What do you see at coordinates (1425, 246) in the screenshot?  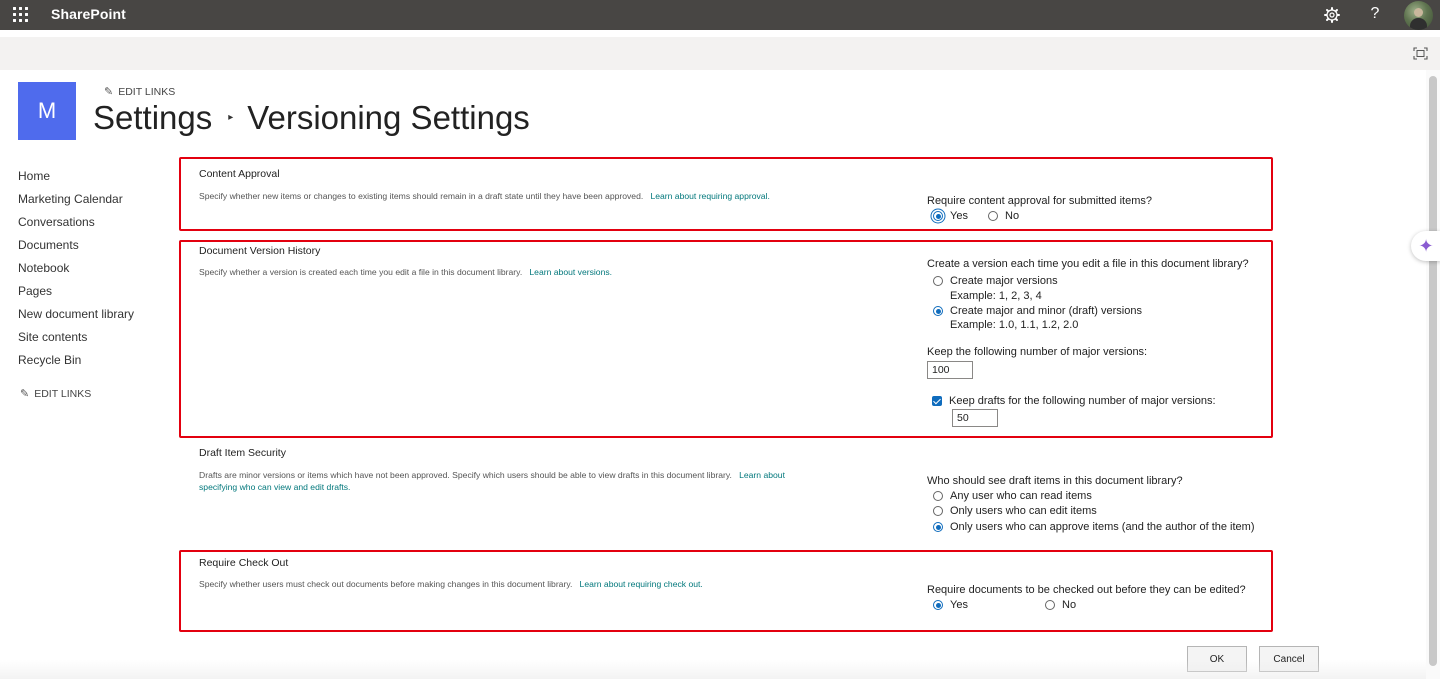 I see `copilot-sparkle-icon: ✦` at bounding box center [1425, 246].